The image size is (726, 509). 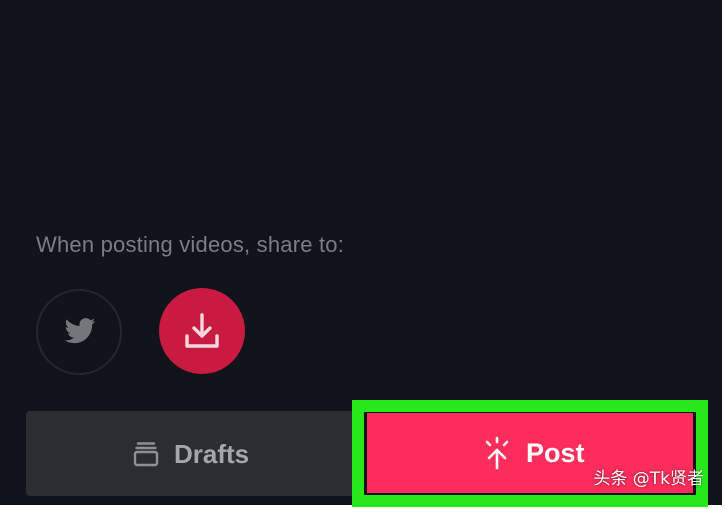 I want to click on post-upload-icon, so click(x=497, y=453).